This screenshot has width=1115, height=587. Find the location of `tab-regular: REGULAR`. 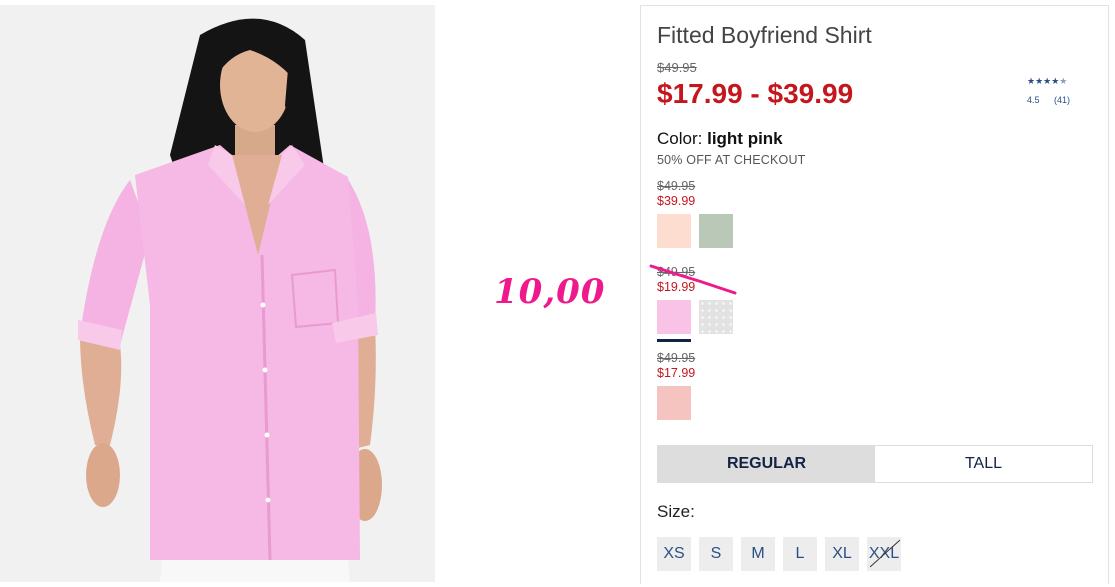

tab-regular: REGULAR is located at coordinates (766, 464).